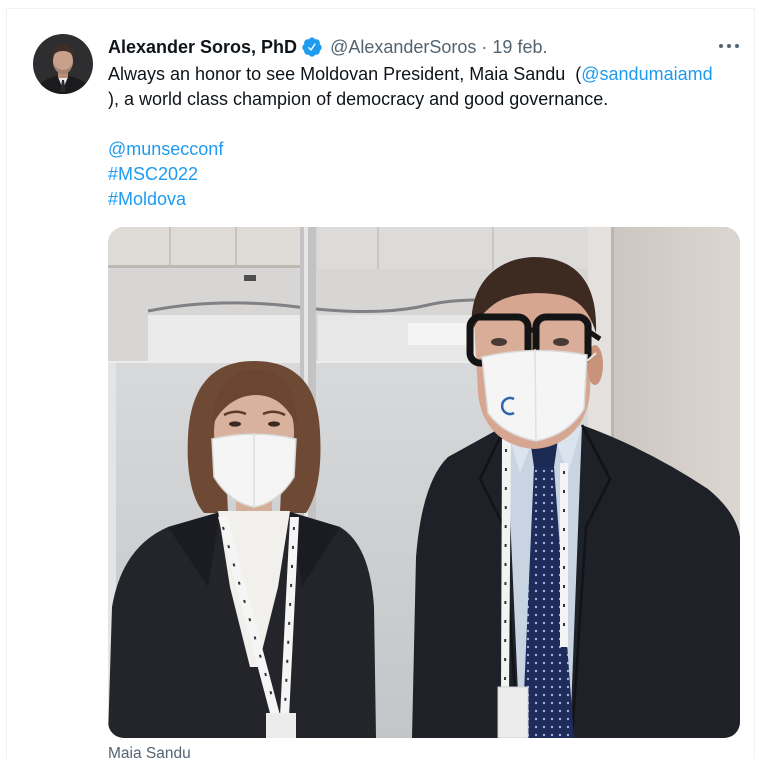 Image resolution: width=768 pixels, height=763 pixels. Describe the element at coordinates (205, 266) in the screenshot. I see `ceiling-edge` at that location.